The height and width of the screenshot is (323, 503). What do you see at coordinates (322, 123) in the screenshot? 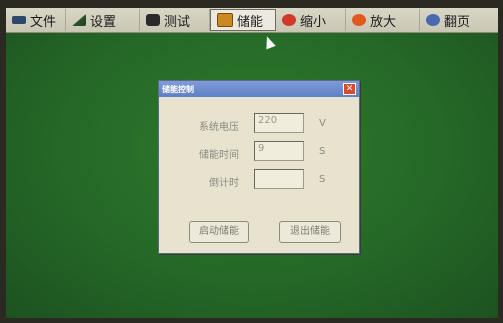
I see `unit-volt: V` at bounding box center [322, 123].